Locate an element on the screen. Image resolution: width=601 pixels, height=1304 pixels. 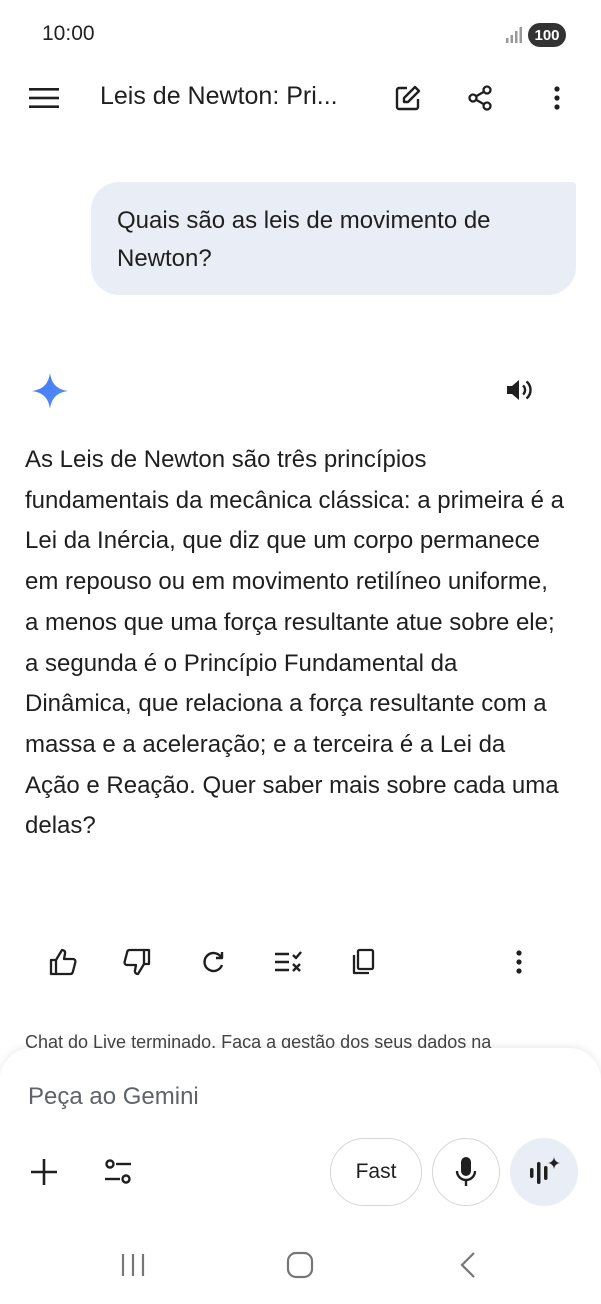
prompt-input: Peça ao Gemini is located at coordinates (113, 1097).